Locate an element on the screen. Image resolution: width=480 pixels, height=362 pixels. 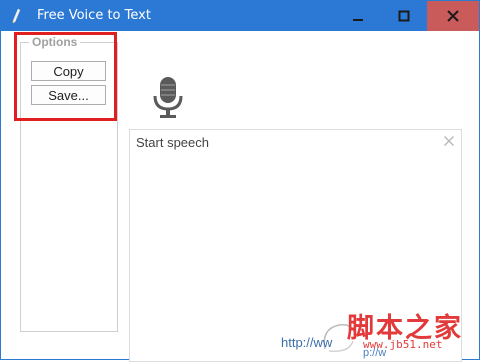
close-button is located at coordinates (453, 16).